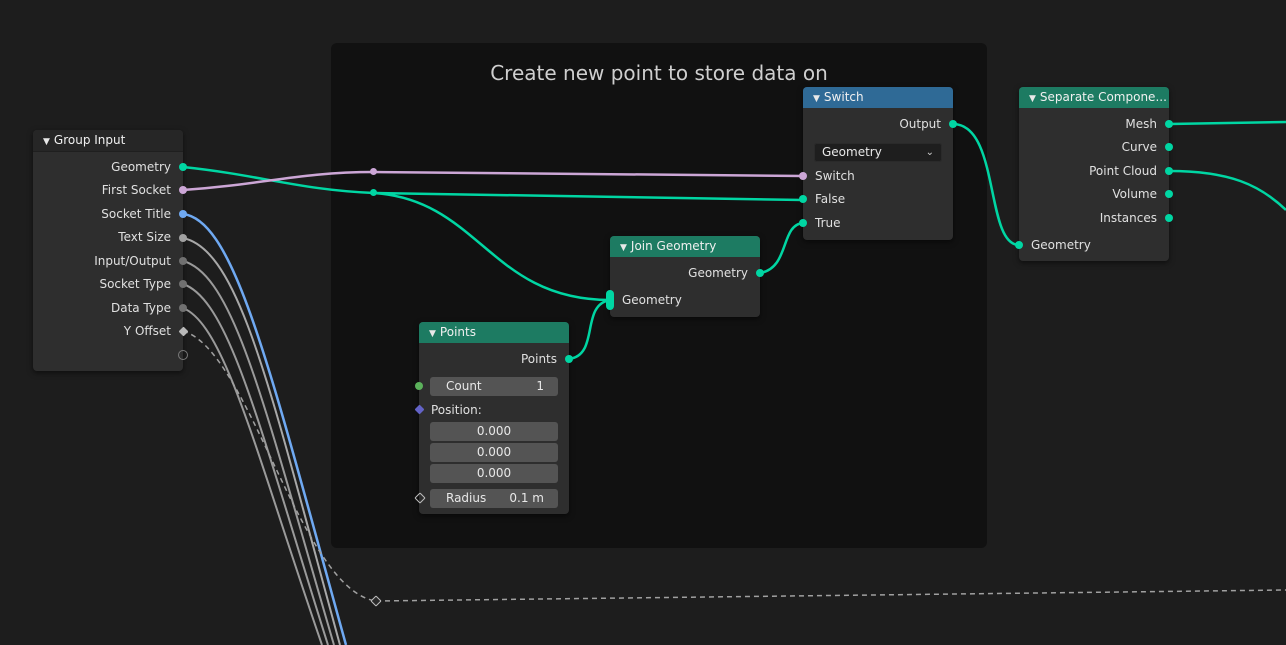 The image size is (1286, 645). I want to click on separate-output-instances: Instances, so click(1128, 218).